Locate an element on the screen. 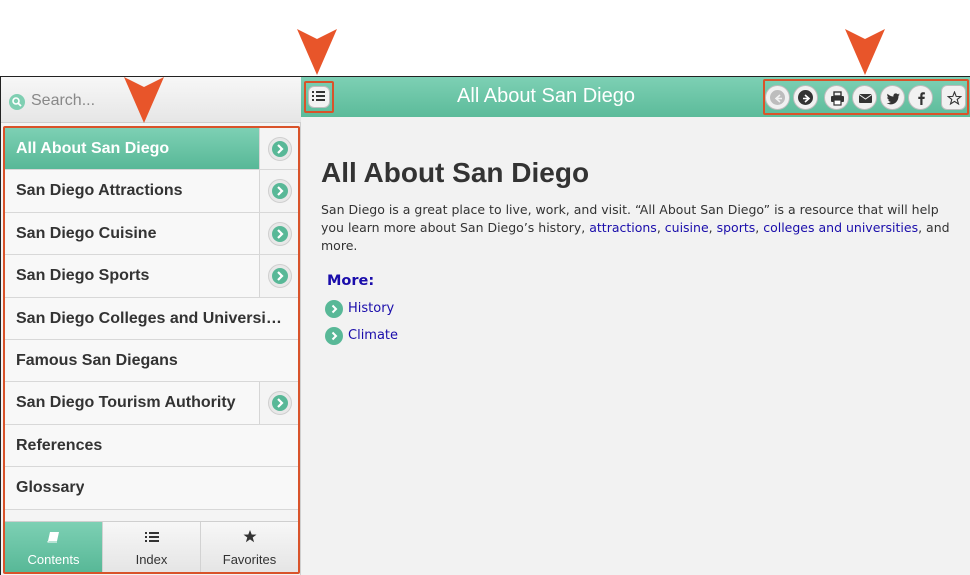 Image resolution: width=970 pixels, height=575 pixels. toc-item-label: San Diego Cuisine is located at coordinates (86, 233).